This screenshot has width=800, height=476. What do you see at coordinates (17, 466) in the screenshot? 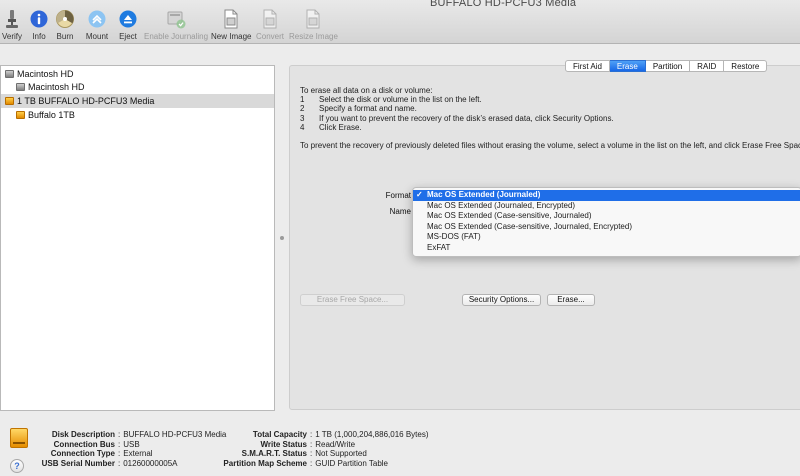
I see `help-button: ?` at bounding box center [17, 466].